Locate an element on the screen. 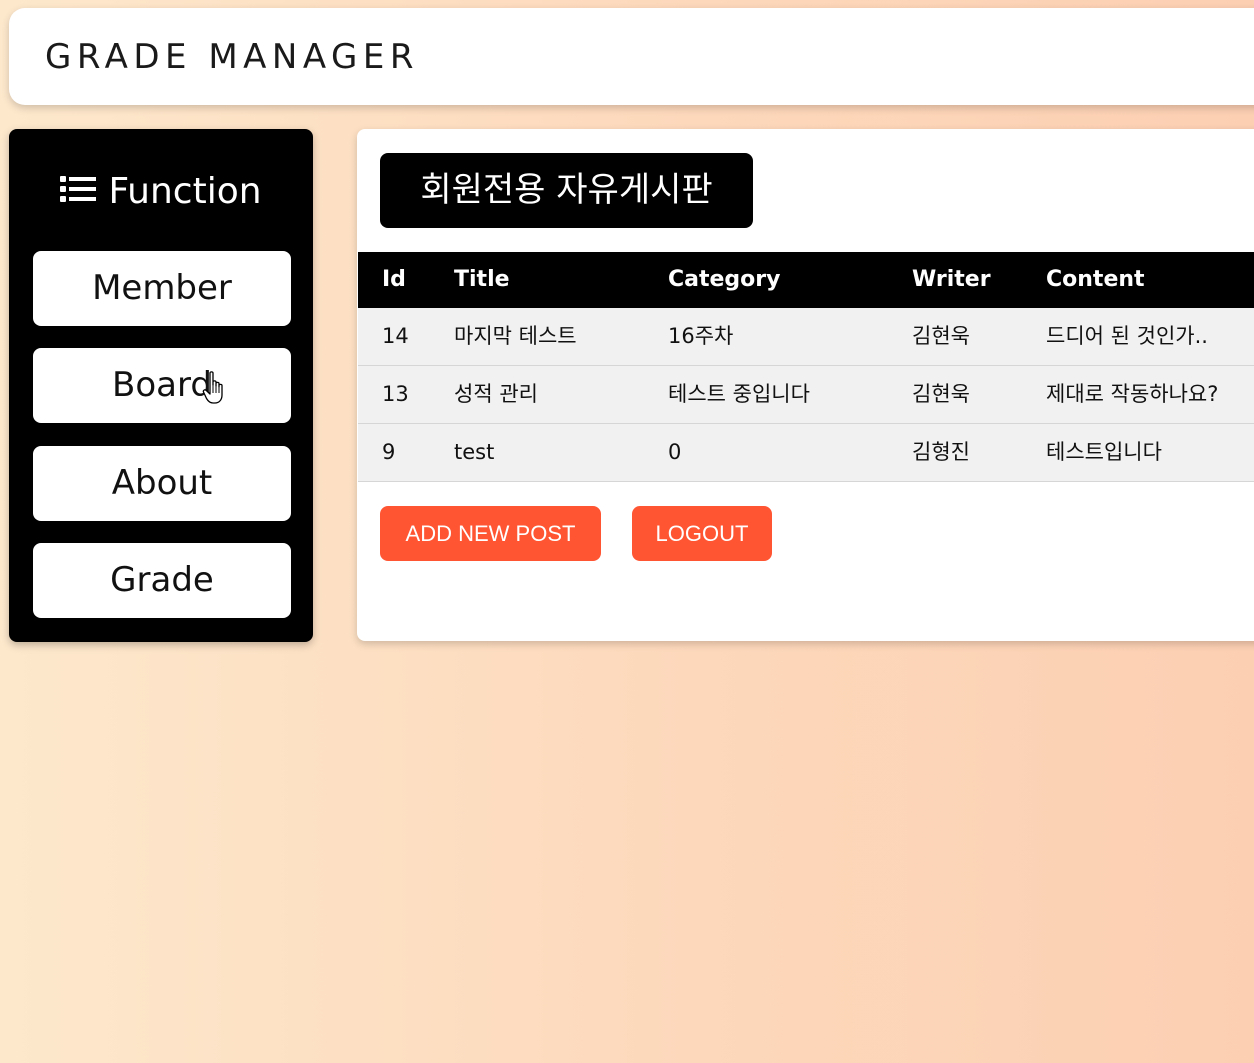 This screenshot has height=1063, width=1254. cell-content: 테스트입니다 is located at coordinates (1104, 452).